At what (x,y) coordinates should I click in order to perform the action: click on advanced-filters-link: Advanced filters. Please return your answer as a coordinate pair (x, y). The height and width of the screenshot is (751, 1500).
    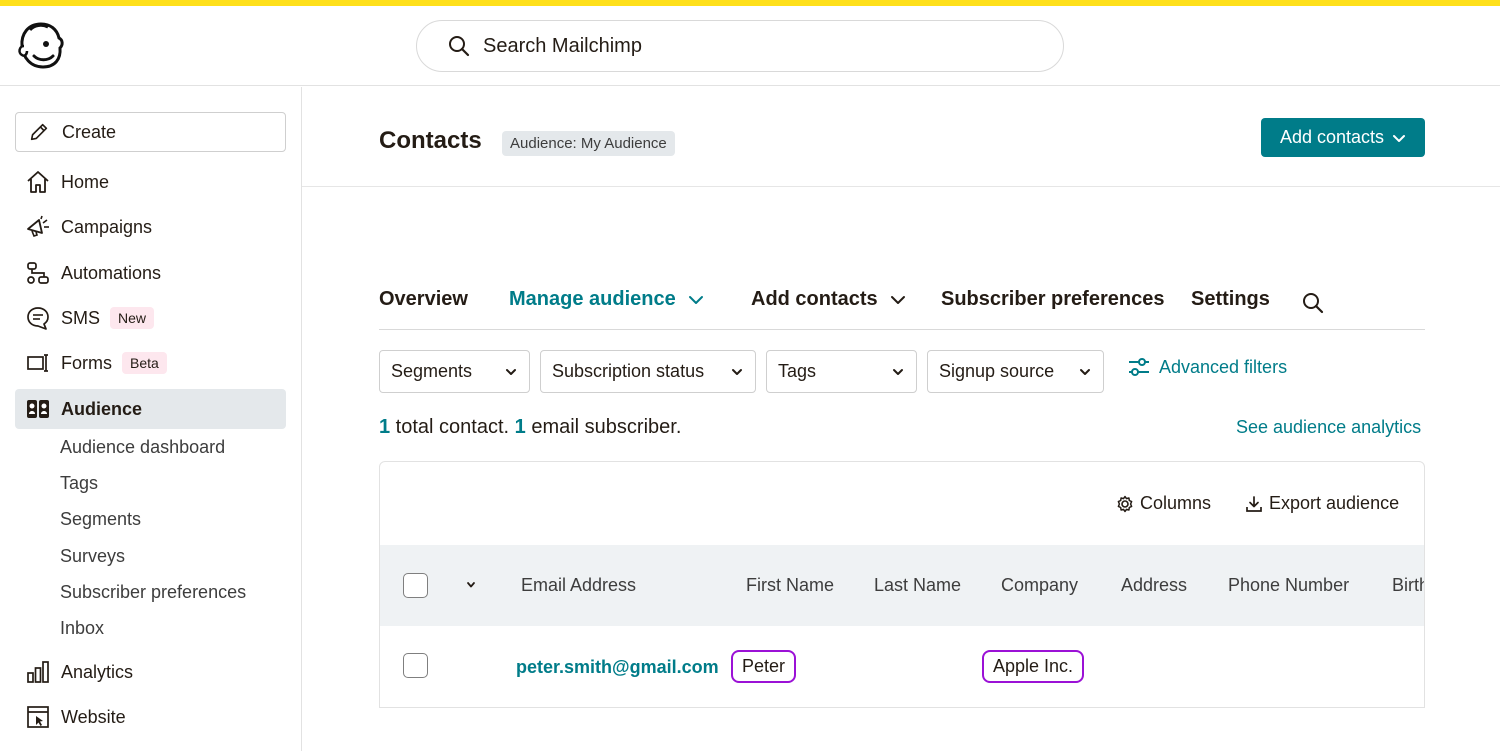
    Looking at the image, I should click on (1207, 367).